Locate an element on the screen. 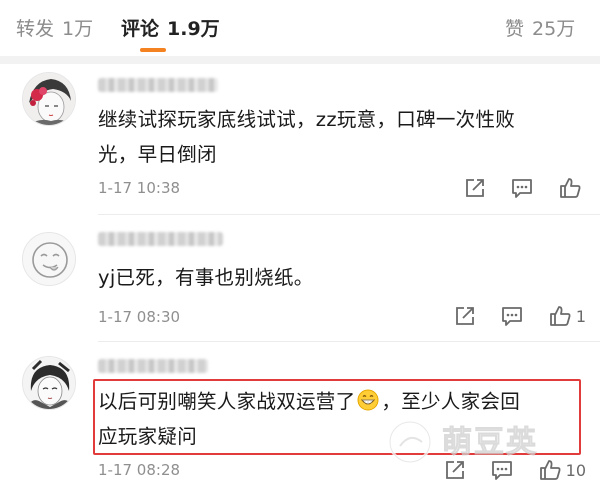  tab-reposts-count: 1万 is located at coordinates (78, 29).